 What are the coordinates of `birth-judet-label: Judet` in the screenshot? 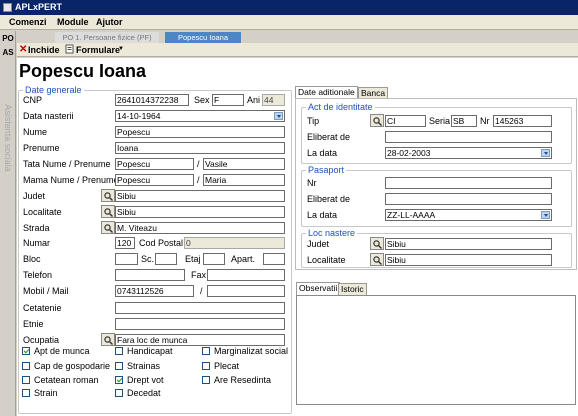 It's located at (318, 244).